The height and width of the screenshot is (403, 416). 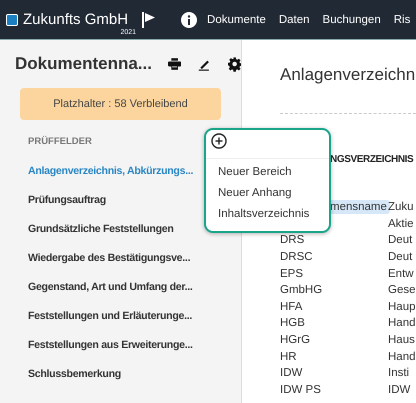 What do you see at coordinates (75, 20) in the screenshot?
I see `company-name: Zukunfts GmbH` at bounding box center [75, 20].